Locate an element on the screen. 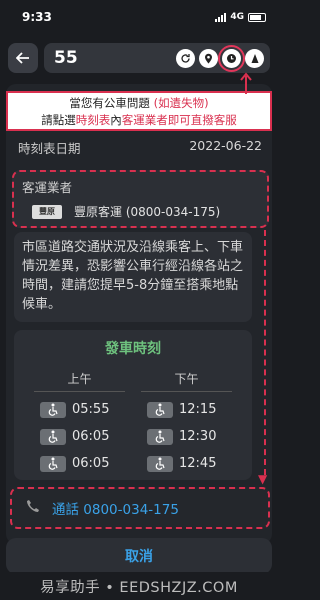 This screenshot has width=320, height=600. schedule-header: 上午 下午 is located at coordinates (133, 381).